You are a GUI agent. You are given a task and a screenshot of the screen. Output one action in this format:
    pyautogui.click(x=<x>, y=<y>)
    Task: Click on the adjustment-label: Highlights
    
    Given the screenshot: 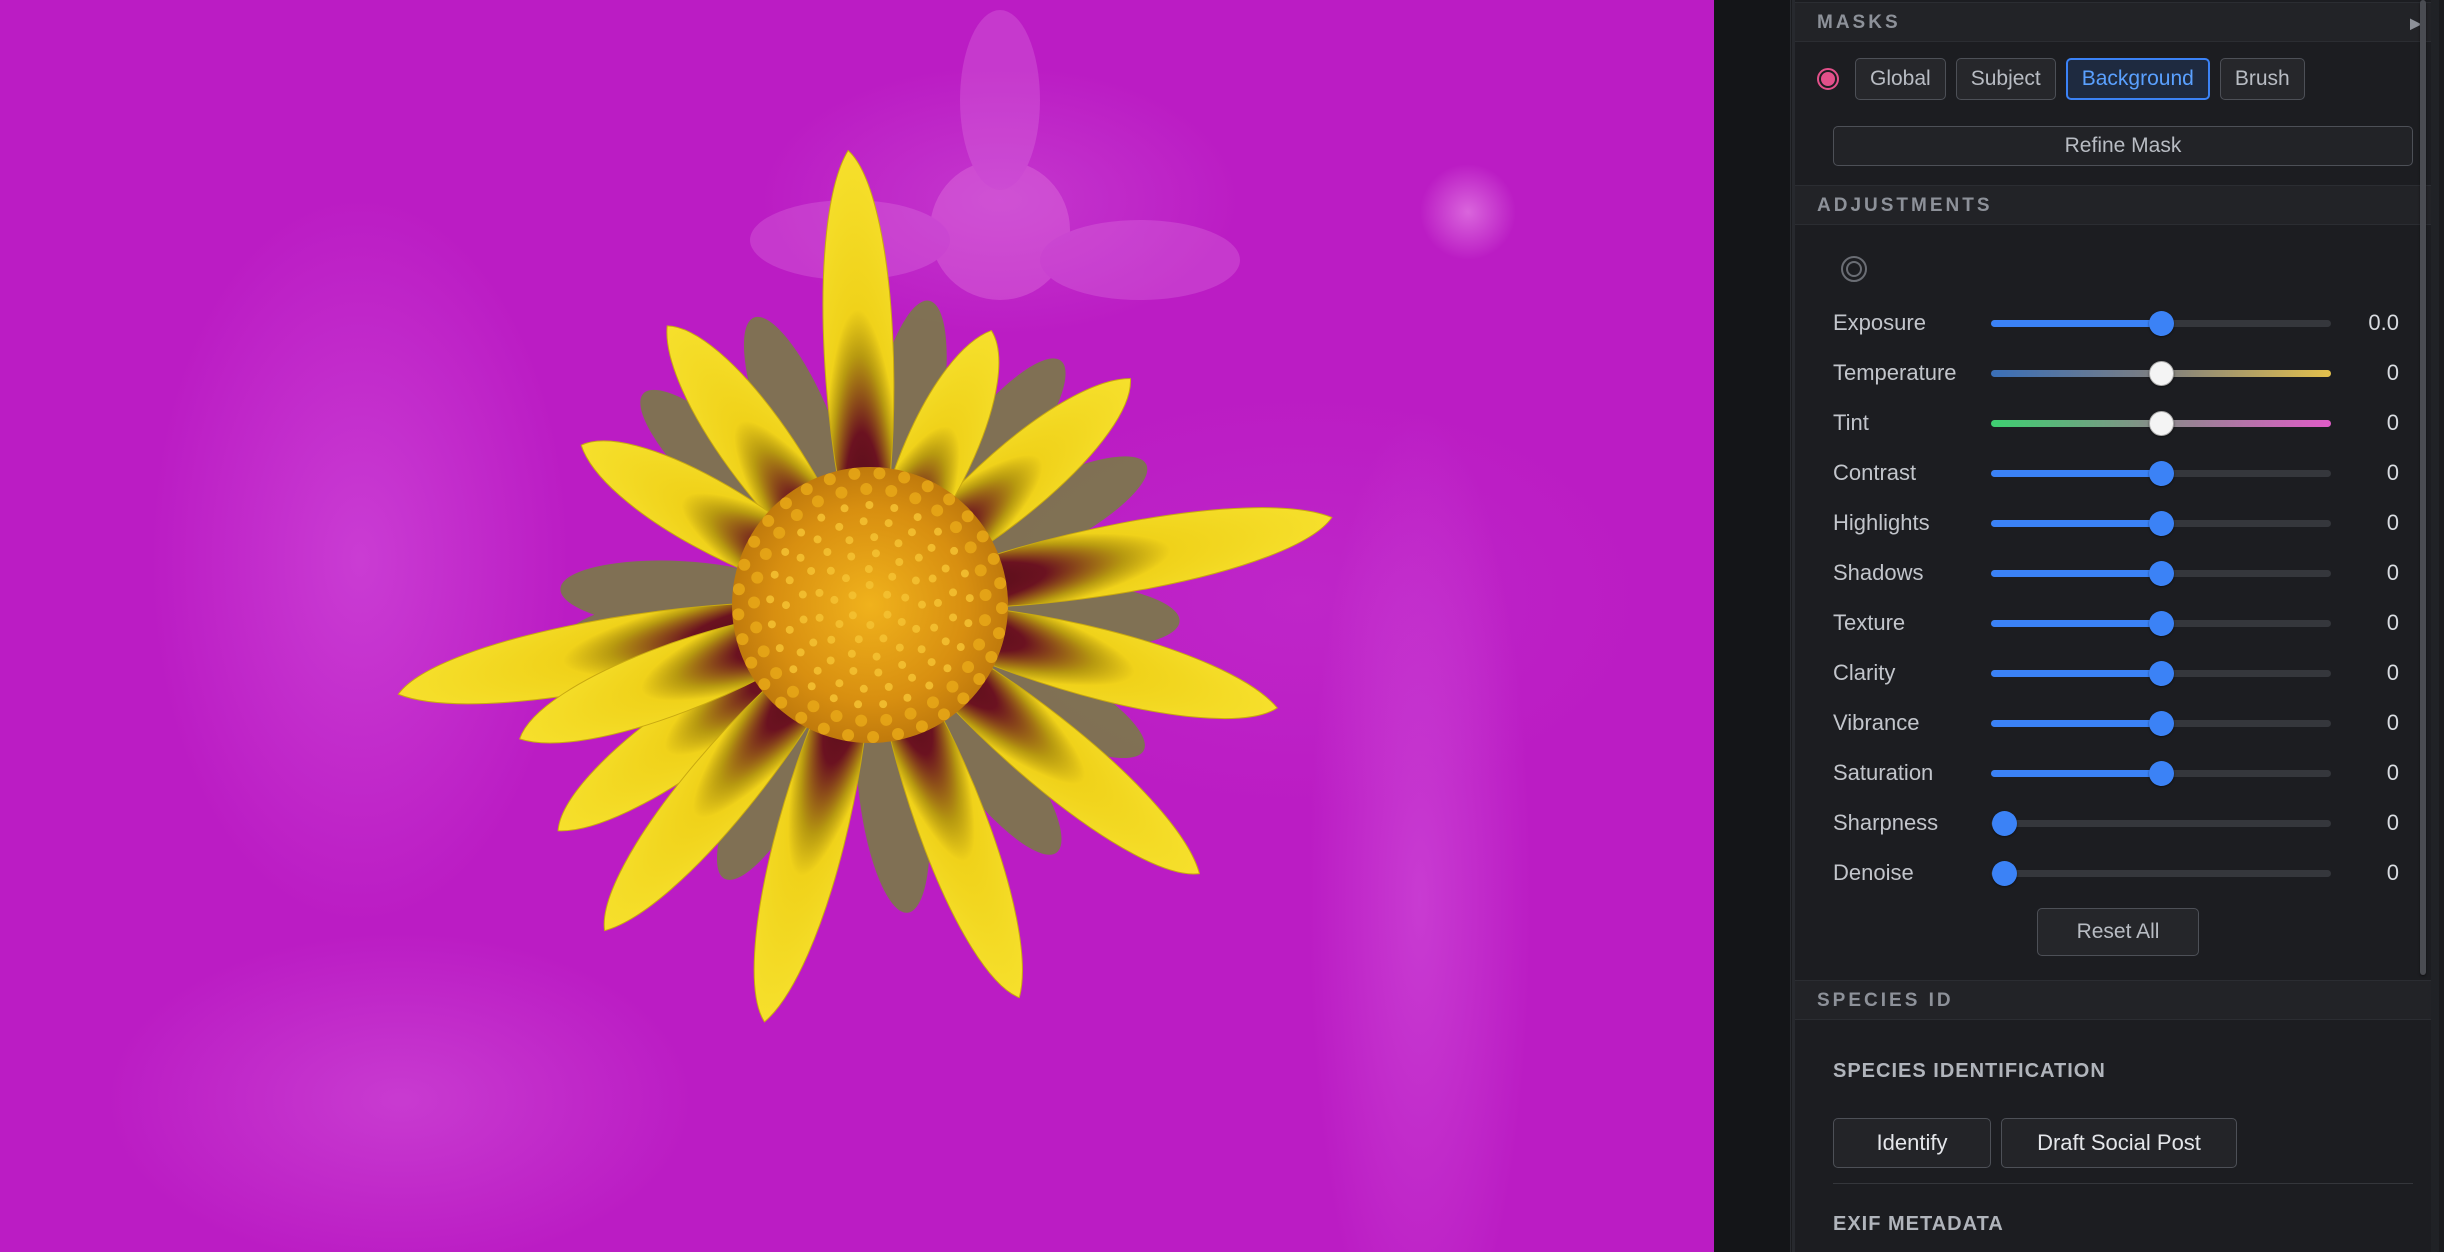 What is the action you would take?
    pyautogui.click(x=1881, y=522)
    